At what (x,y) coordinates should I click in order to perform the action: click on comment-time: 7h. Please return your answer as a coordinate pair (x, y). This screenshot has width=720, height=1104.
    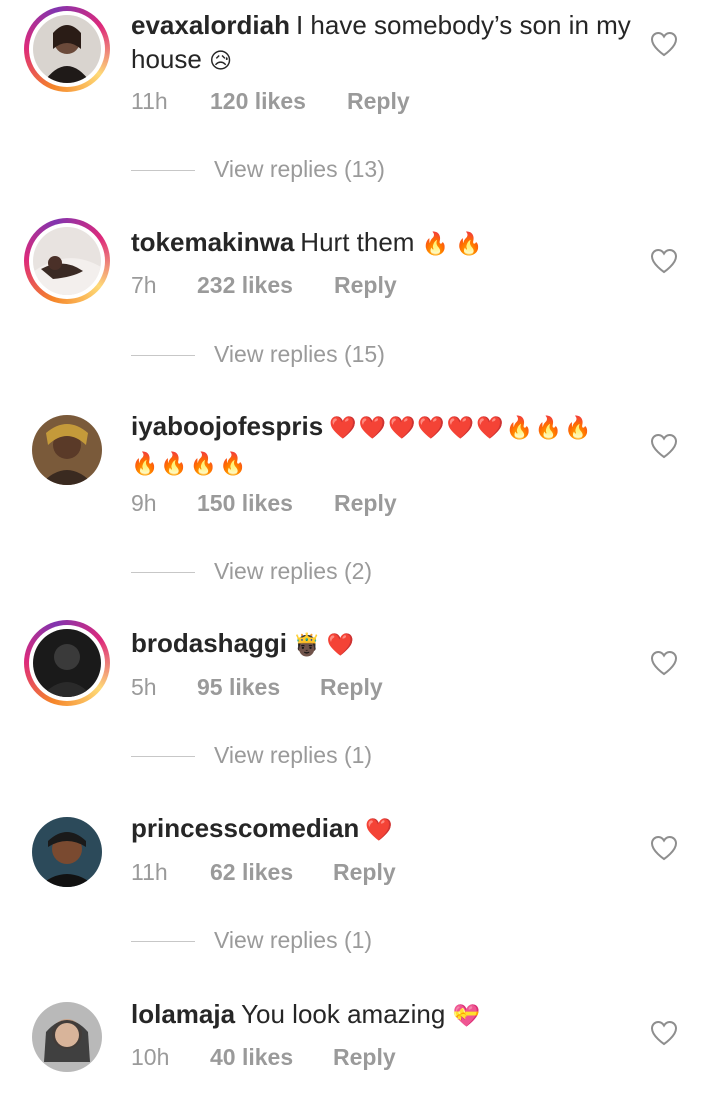
    Looking at the image, I should click on (144, 285).